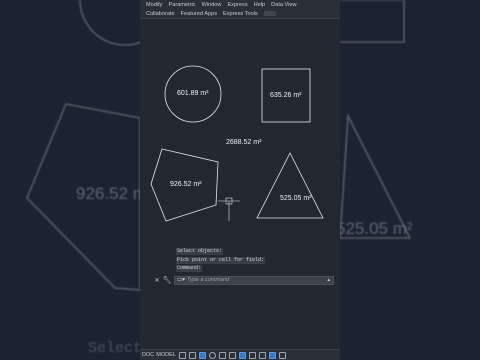 The image size is (480, 360). I want to click on lineweight-icon, so click(232, 355).